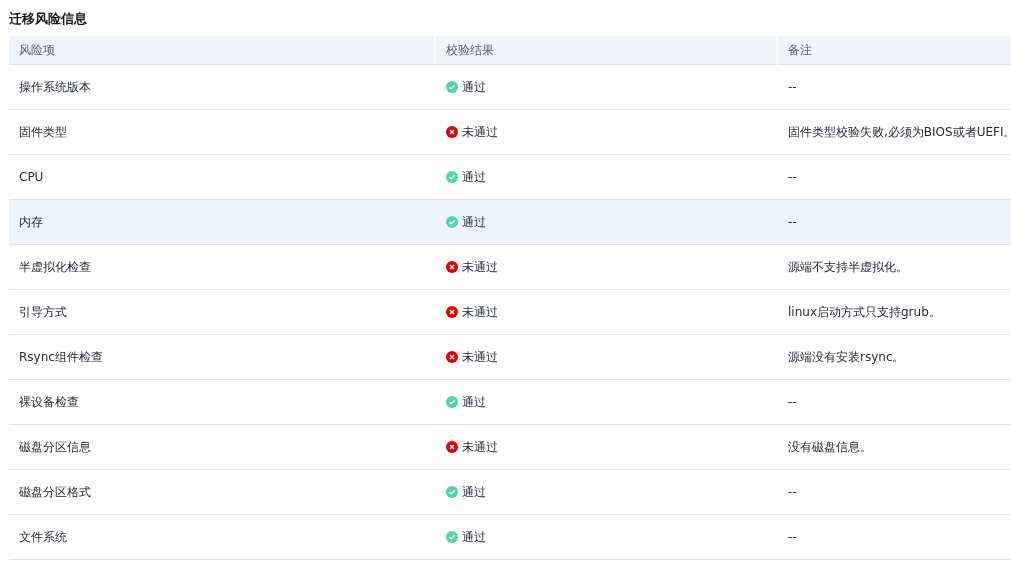 Image resolution: width=1011 pixels, height=569 pixels. I want to click on column-header: 风险项, so click(222, 50).